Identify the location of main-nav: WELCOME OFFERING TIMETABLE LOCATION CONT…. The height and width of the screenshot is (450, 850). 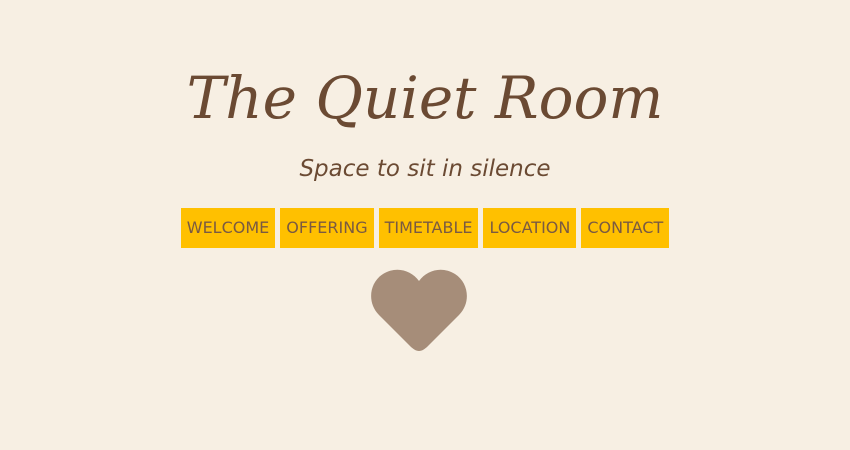
(425, 228).